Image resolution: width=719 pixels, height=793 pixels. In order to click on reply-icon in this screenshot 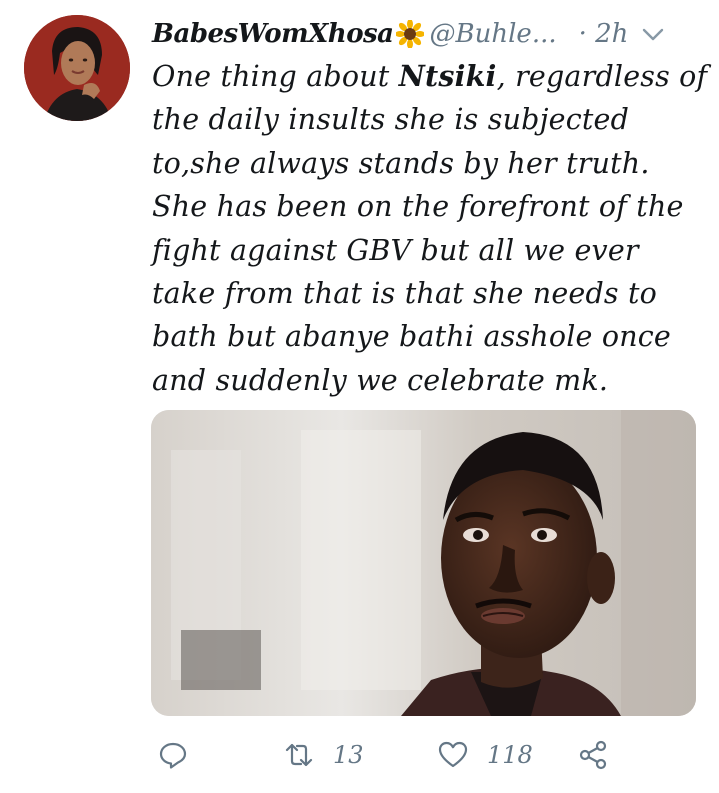, I will do `click(173, 755)`.